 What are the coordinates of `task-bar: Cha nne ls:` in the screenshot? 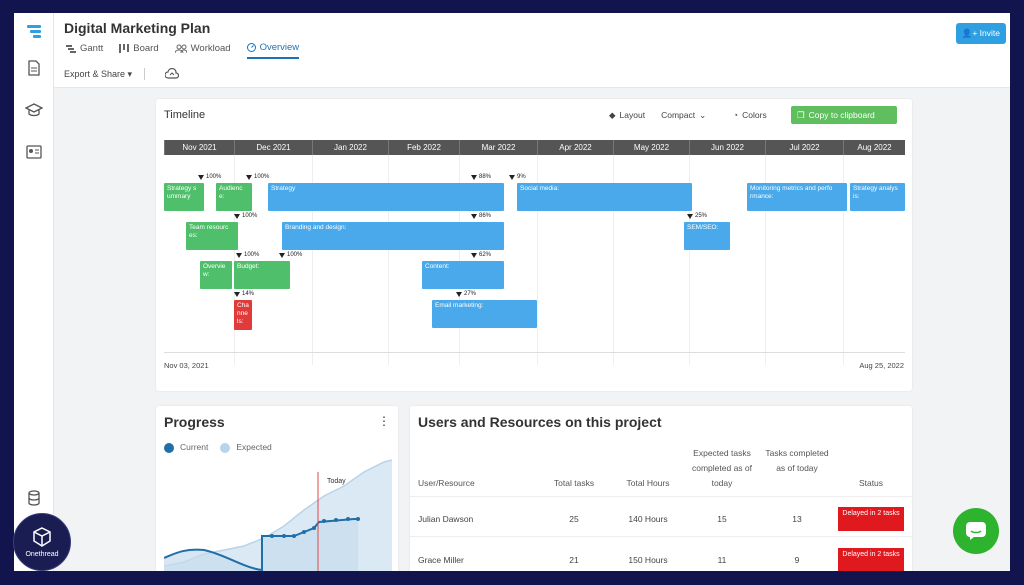 It's located at (243, 315).